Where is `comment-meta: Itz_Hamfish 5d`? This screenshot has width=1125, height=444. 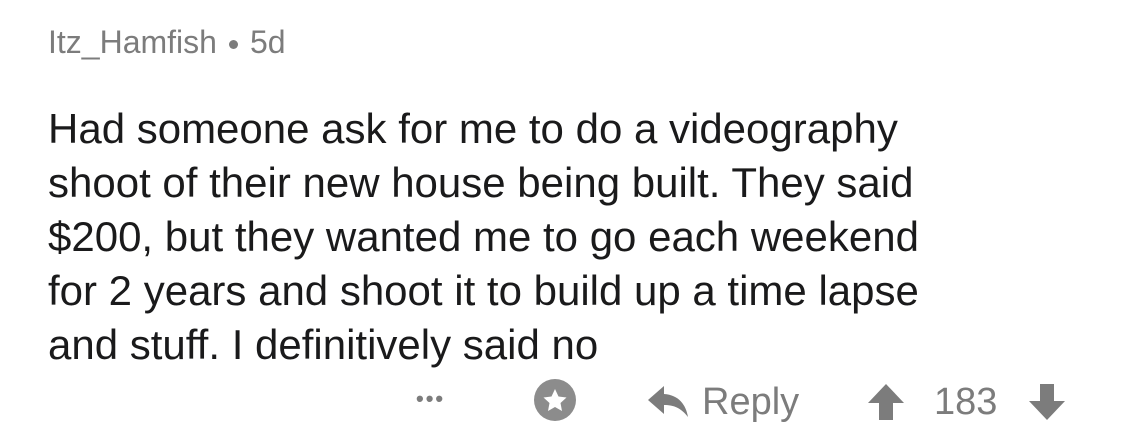
comment-meta: Itz_Hamfish 5d is located at coordinates (568, 42).